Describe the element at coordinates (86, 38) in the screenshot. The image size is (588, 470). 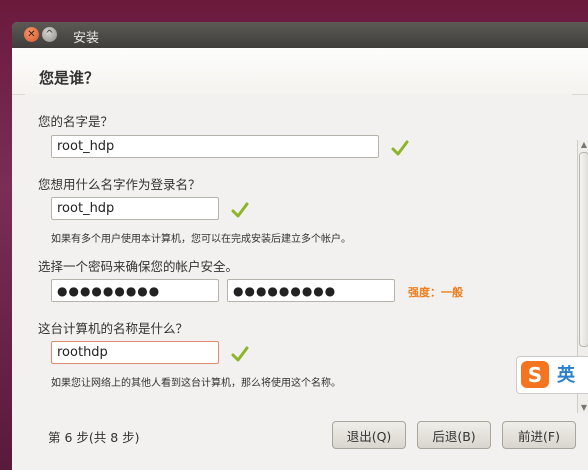
I see `window-title: 安装` at that location.